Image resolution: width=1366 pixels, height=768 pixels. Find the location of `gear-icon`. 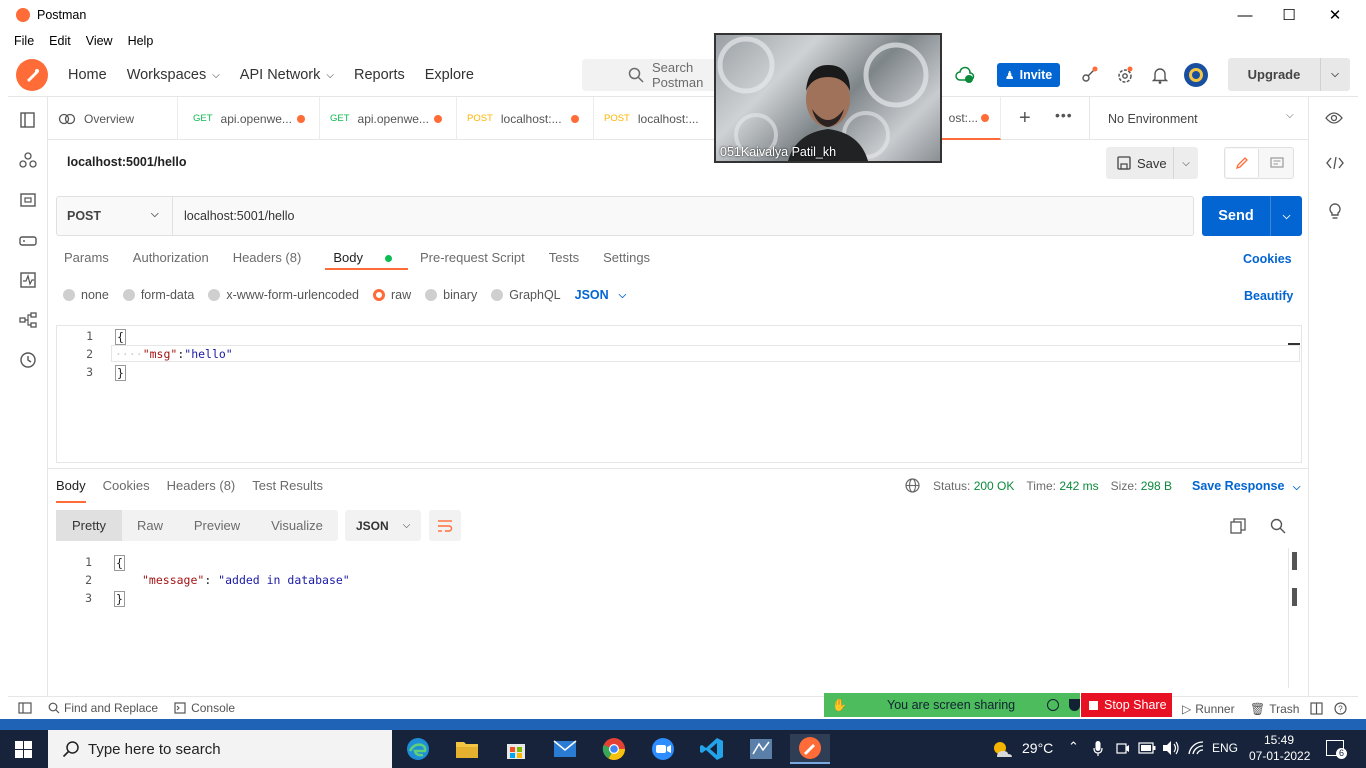

gear-icon is located at coordinates (1125, 75).